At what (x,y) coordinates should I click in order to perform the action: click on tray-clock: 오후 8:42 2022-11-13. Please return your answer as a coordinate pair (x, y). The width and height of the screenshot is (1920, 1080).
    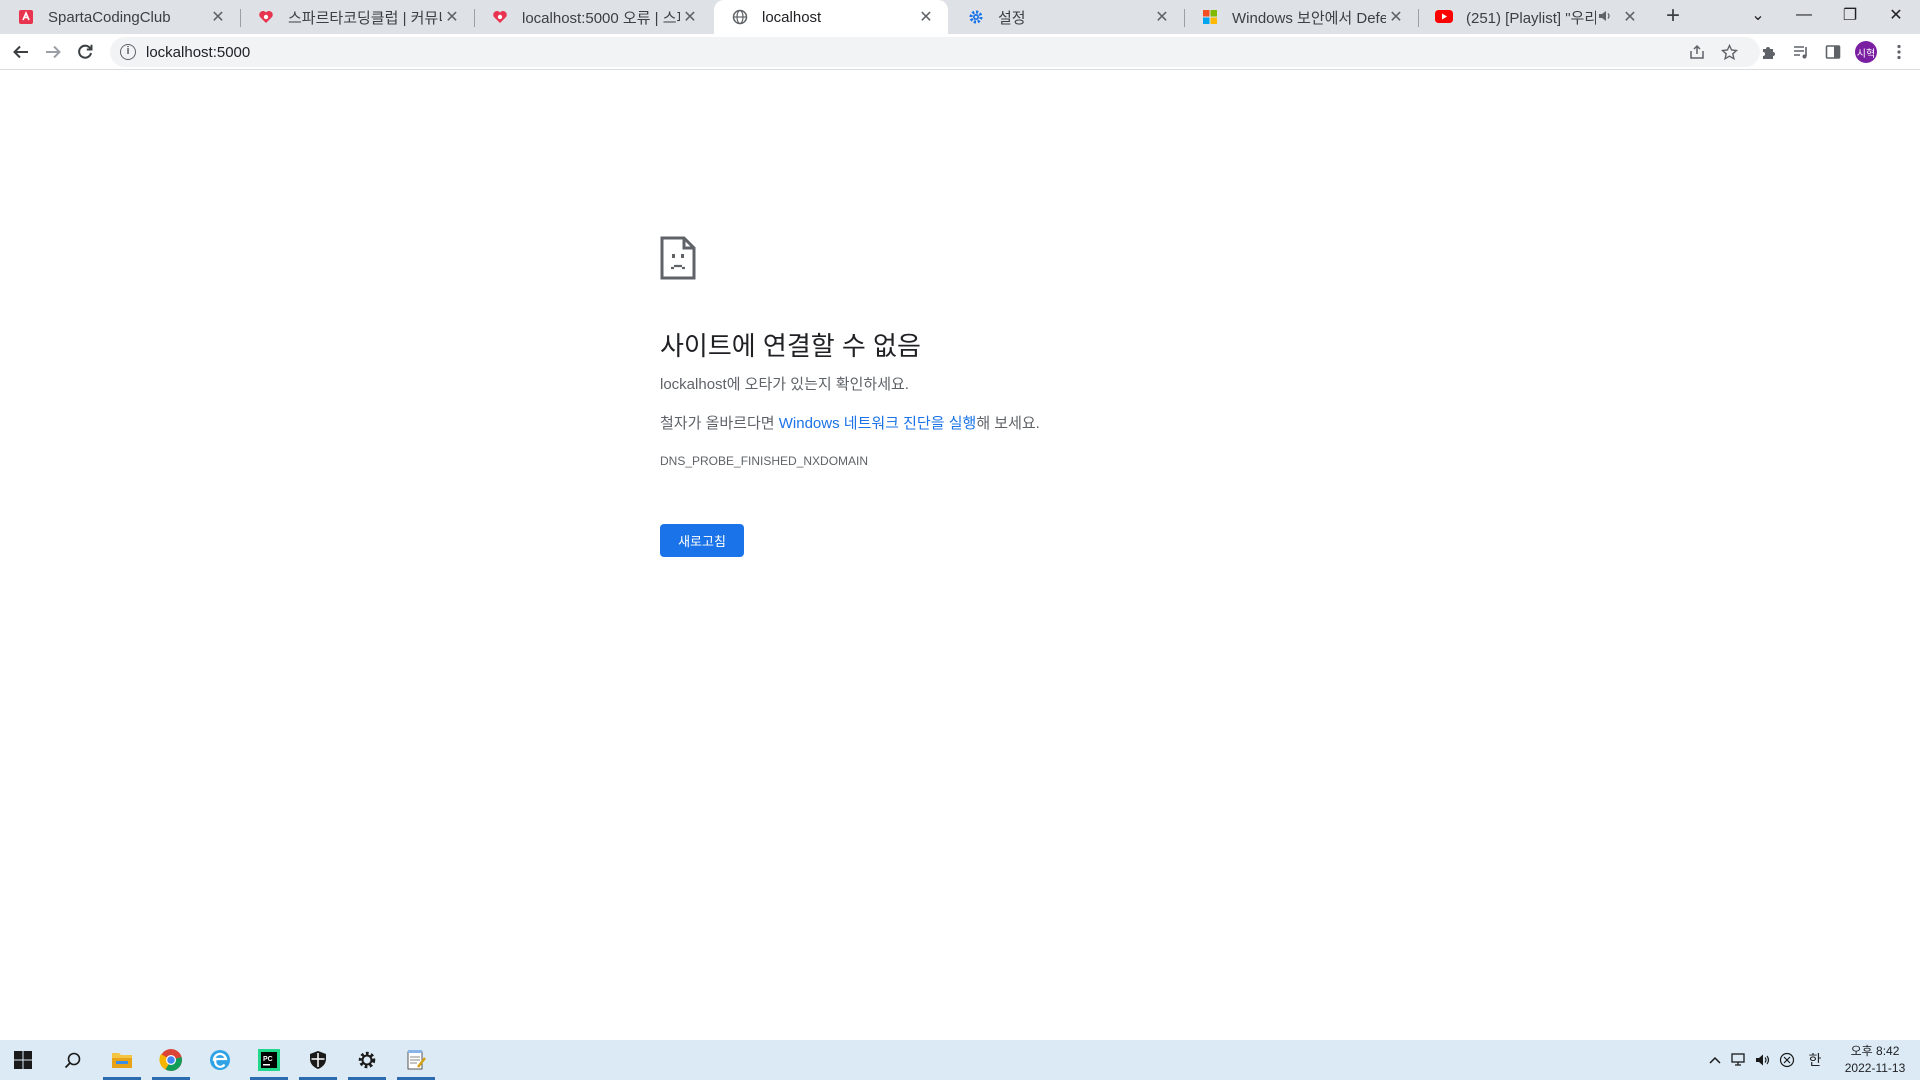
    Looking at the image, I should click on (1875, 1060).